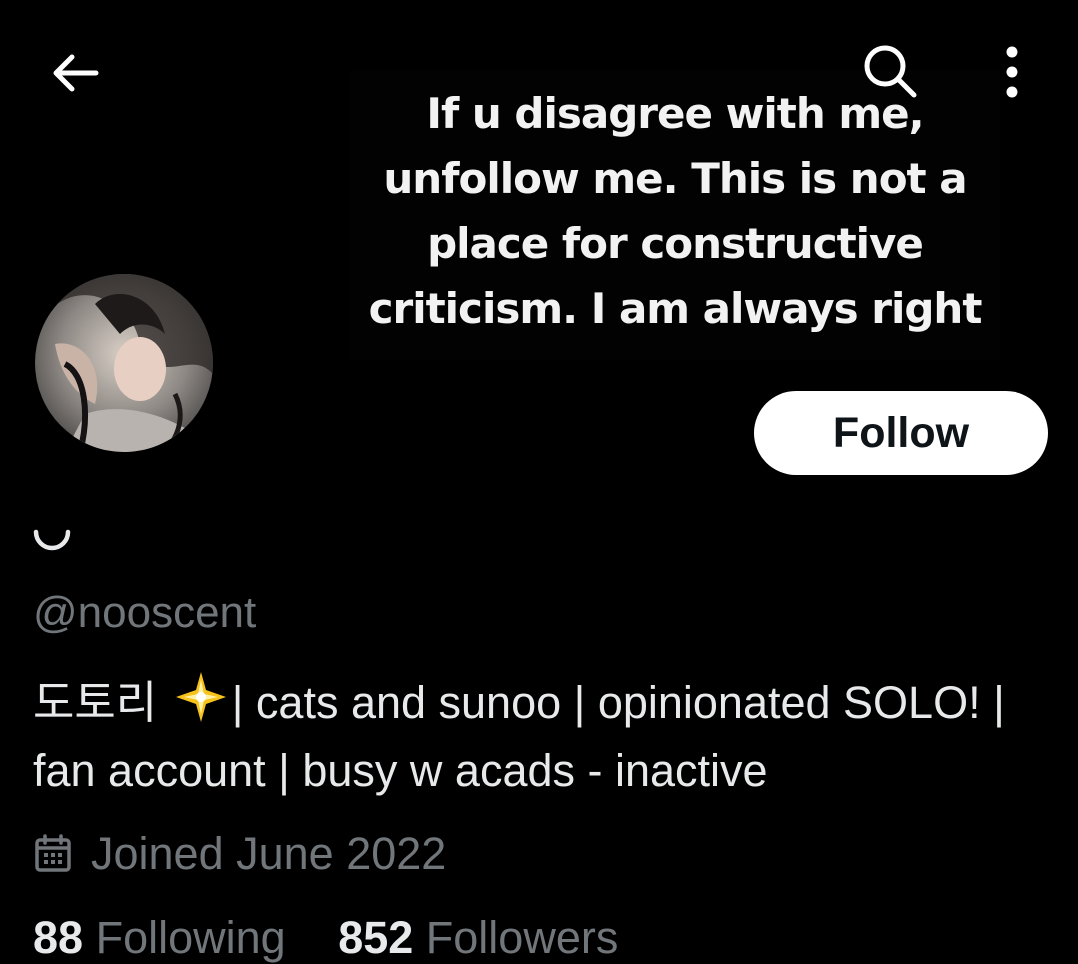  I want to click on following-label: Following, so click(190, 937).